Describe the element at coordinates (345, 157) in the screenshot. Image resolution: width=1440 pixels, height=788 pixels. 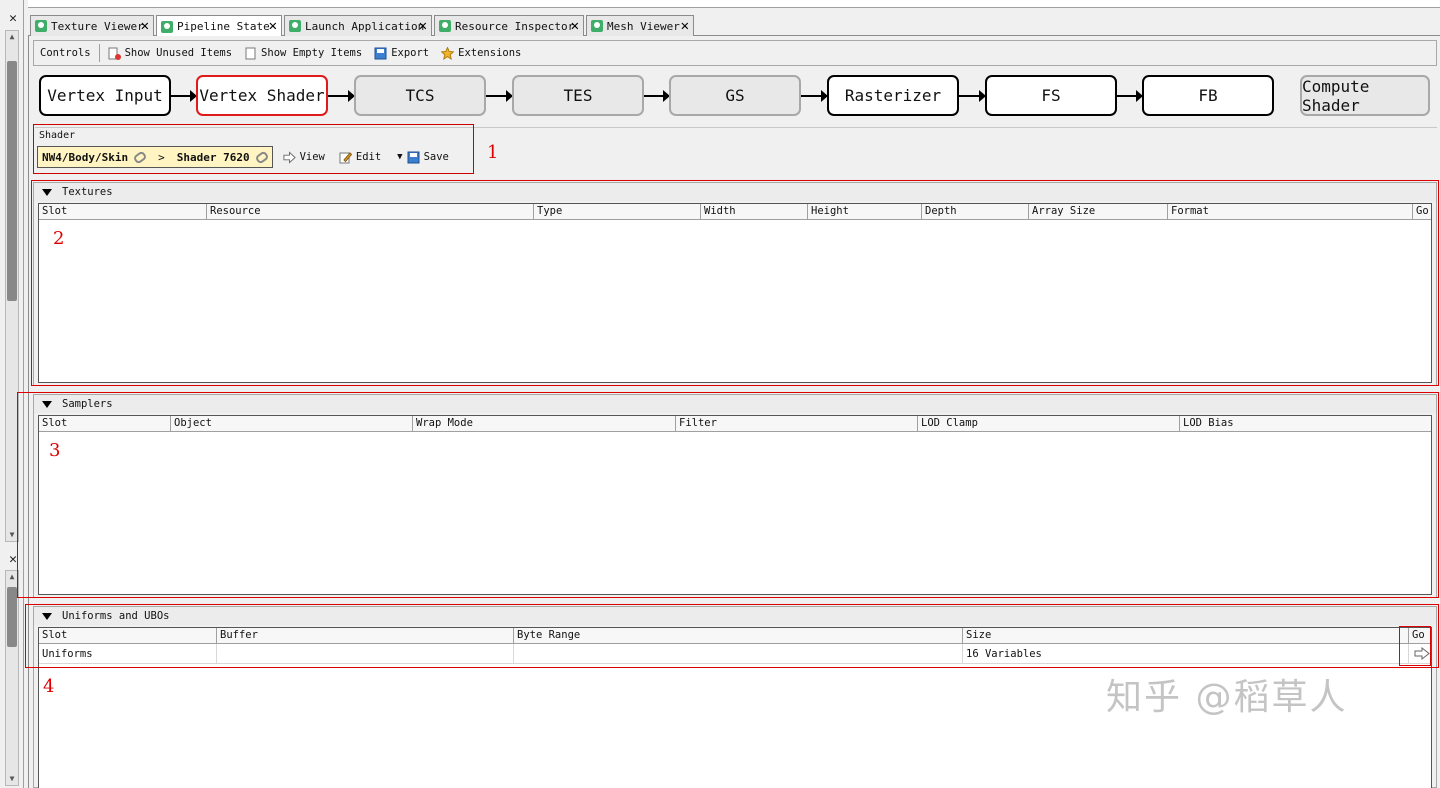
I see `edit-pencil-icon` at that location.